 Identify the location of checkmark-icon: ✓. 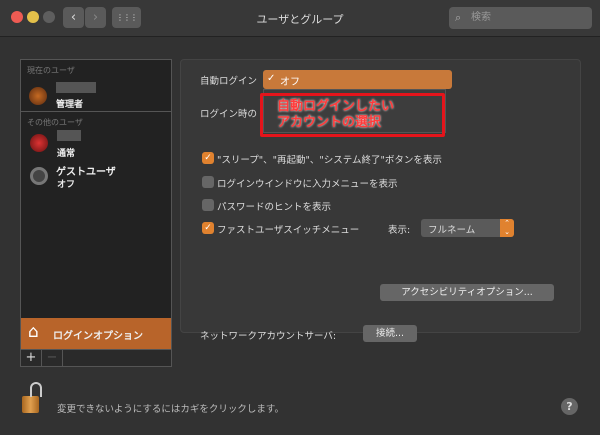
(271, 78).